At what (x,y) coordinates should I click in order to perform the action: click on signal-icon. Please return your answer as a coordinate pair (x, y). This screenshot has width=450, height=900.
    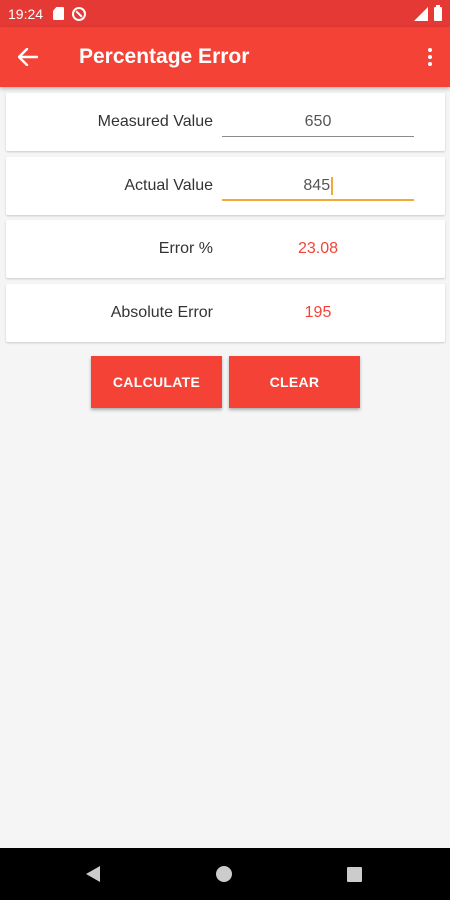
    Looking at the image, I should click on (421, 13).